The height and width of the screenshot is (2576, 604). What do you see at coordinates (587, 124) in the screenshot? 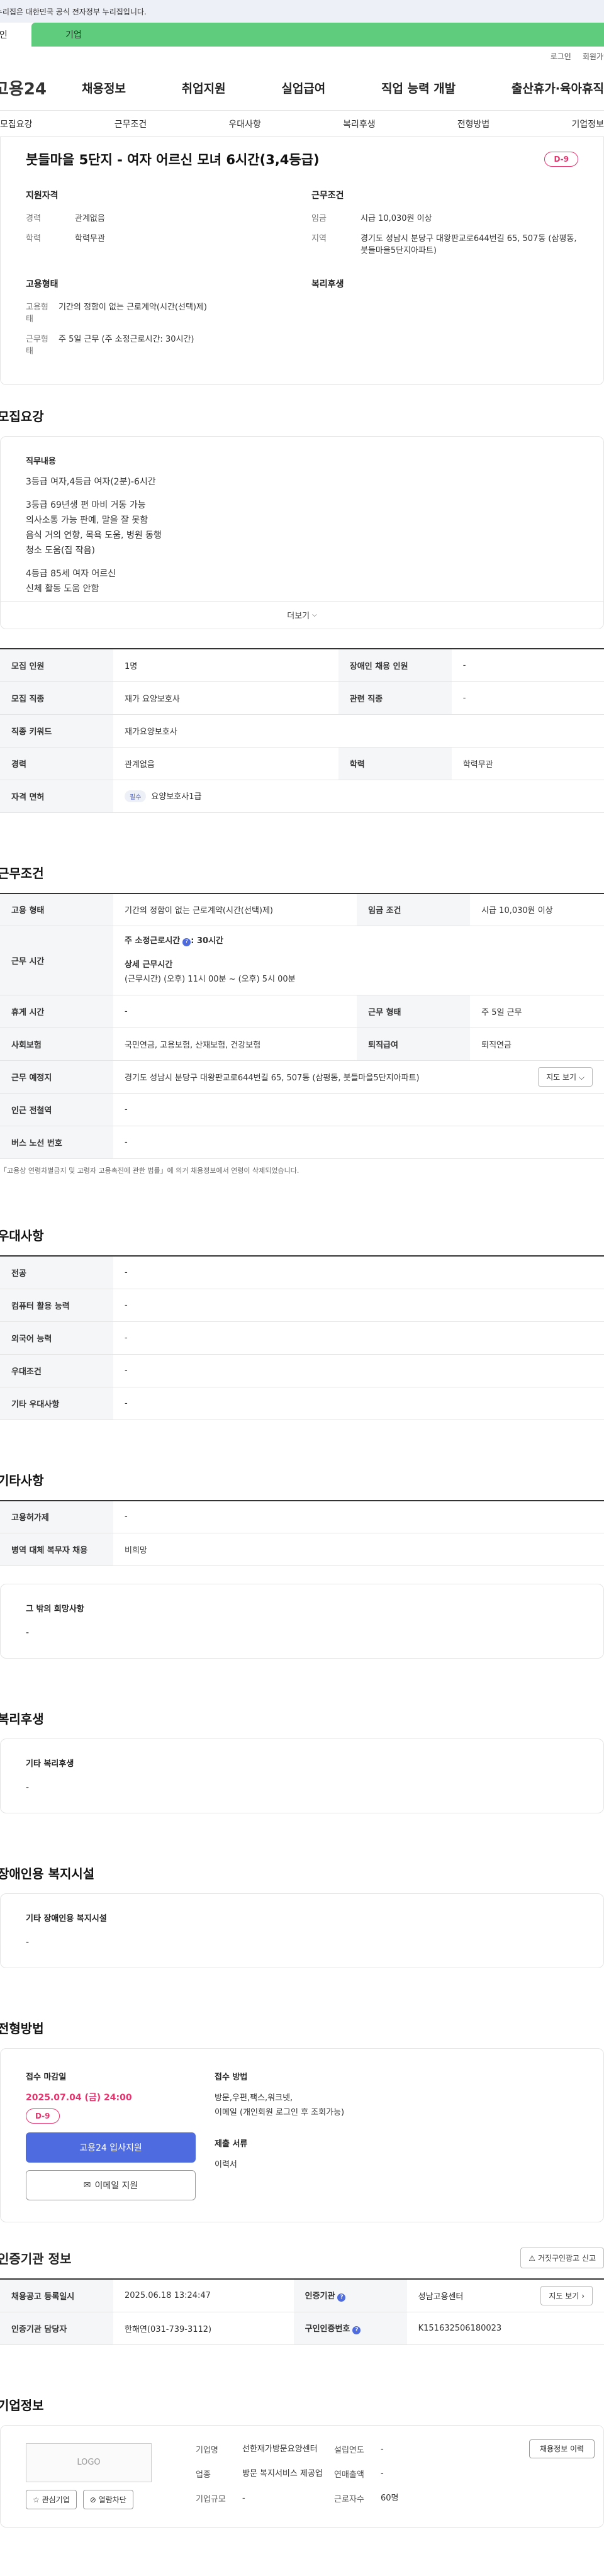
I see `tab-company: 기업정보` at bounding box center [587, 124].